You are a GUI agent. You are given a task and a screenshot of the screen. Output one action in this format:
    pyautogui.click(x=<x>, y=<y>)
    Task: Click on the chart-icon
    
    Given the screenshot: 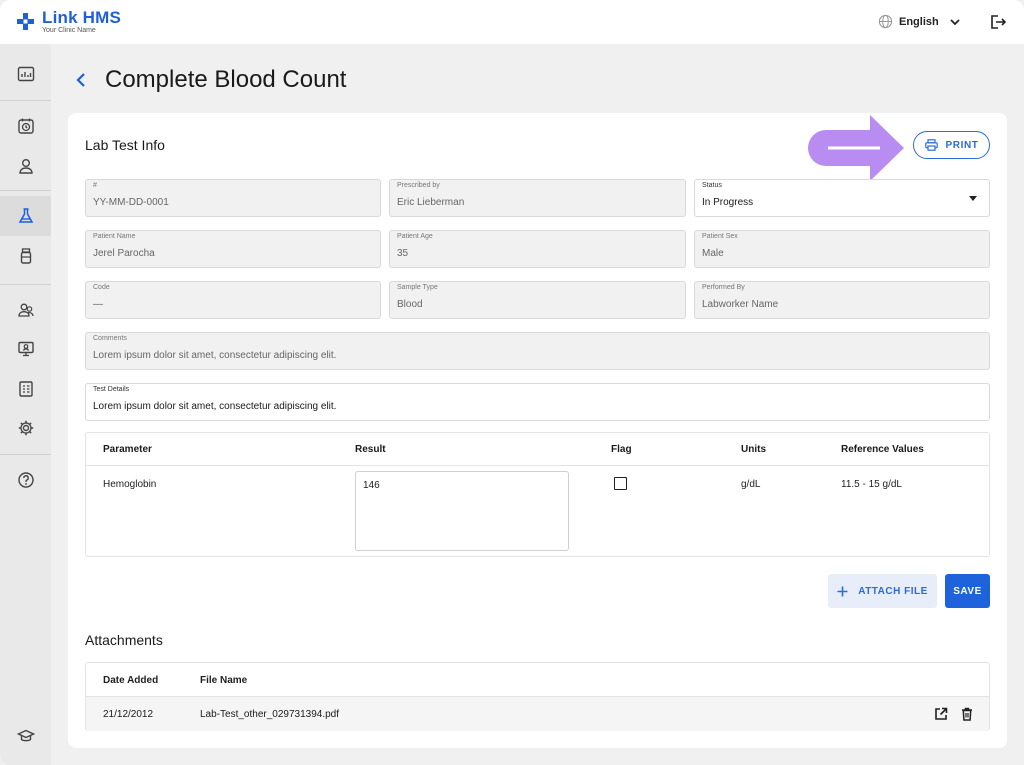 What is the action you would take?
    pyautogui.click(x=25, y=74)
    